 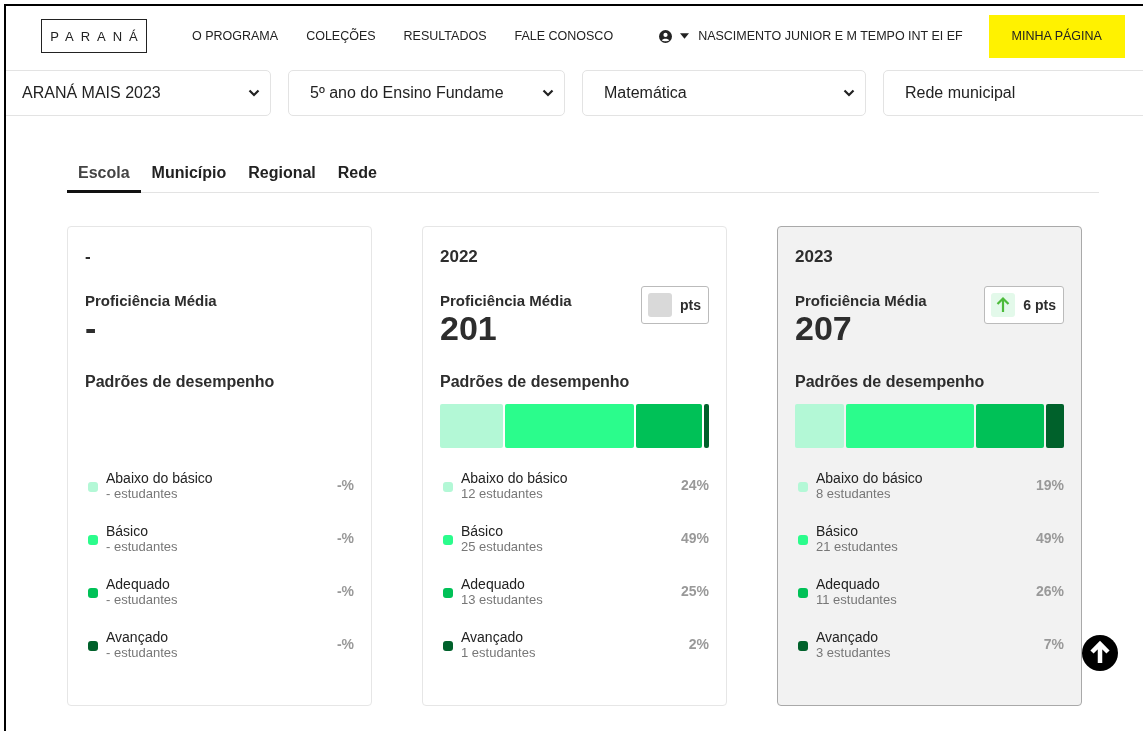 I want to click on student-count: 8 estudantes, so click(x=854, y=493).